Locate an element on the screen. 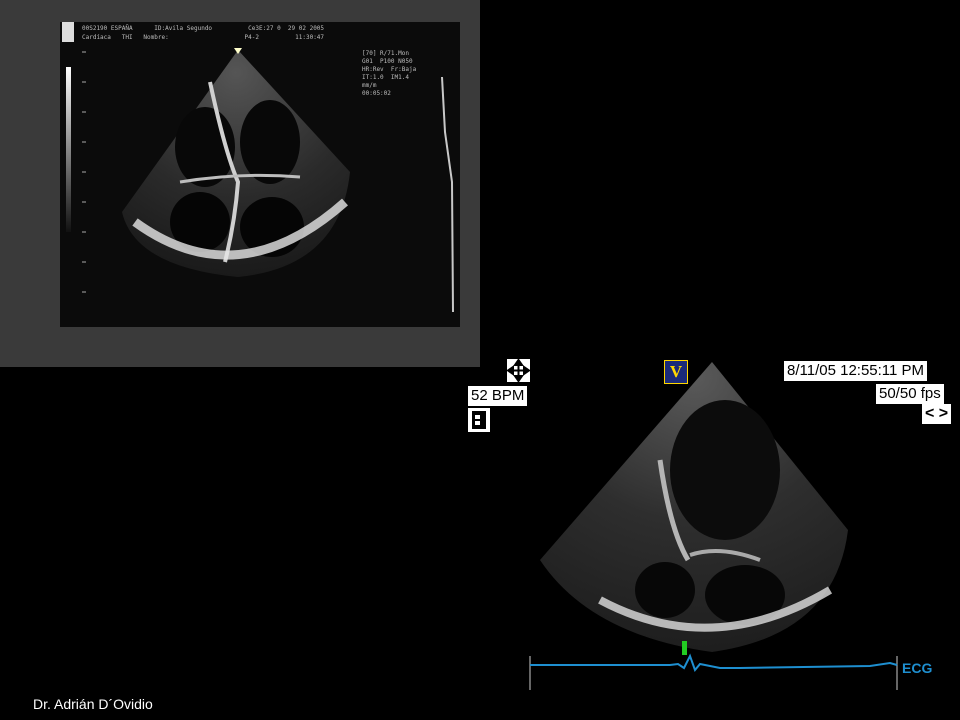 The height and width of the screenshot is (720, 960). author-credit: Dr. Adrián D´Ovidio is located at coordinates (93, 704).